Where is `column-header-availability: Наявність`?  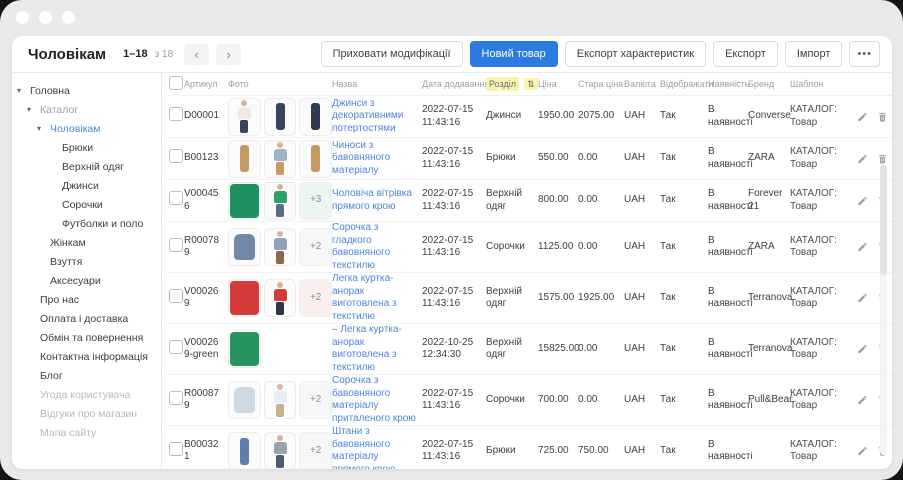
column-header-availability: Наявність is located at coordinates (728, 84).